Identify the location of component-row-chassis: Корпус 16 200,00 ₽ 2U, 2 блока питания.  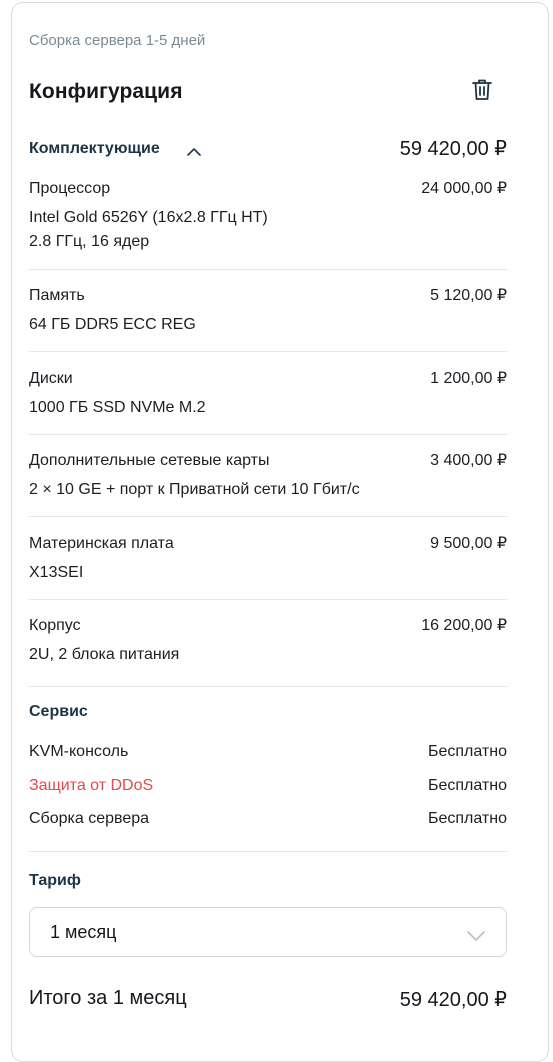
(268, 641).